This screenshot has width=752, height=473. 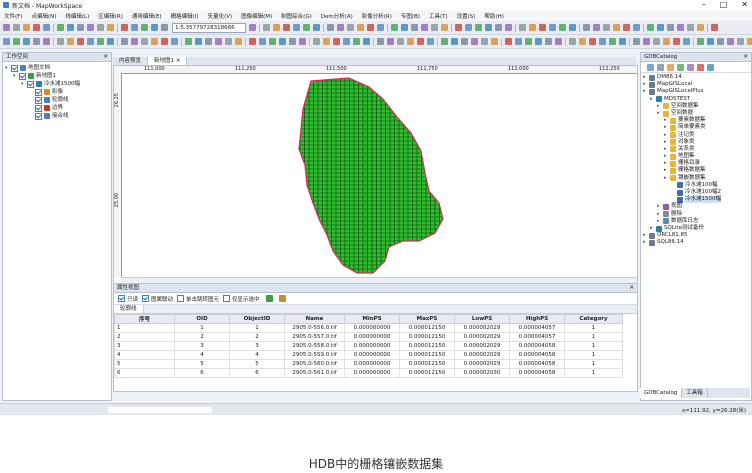 I want to click on catalog-tree-item: ▸ 数据库日志, so click(x=697, y=221).